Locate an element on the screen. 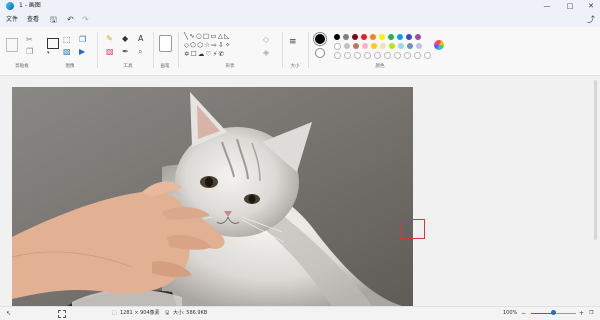  pencil-icon: ✎ is located at coordinates (109, 38).